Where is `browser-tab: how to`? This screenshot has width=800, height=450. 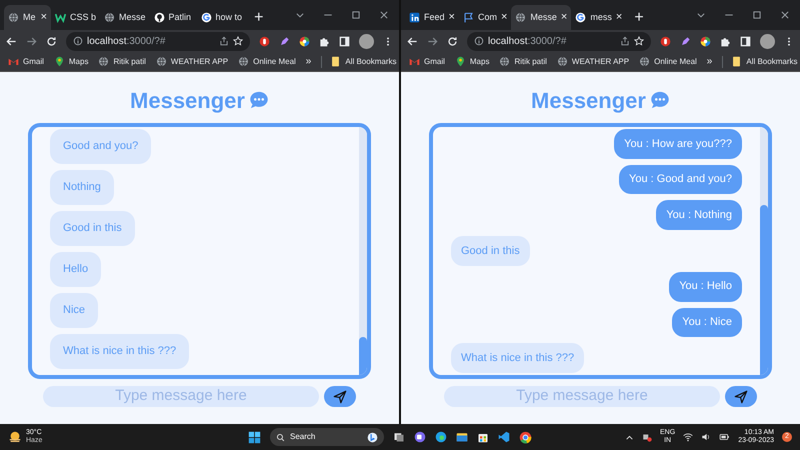
browser-tab: how to is located at coordinates (221, 17).